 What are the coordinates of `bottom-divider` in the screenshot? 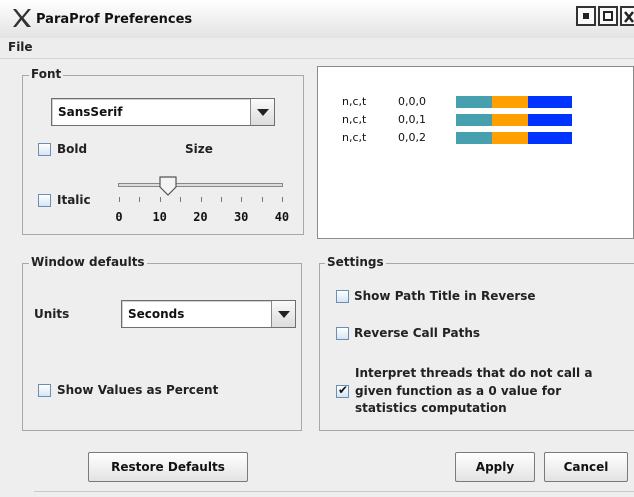 It's located at (334, 491).